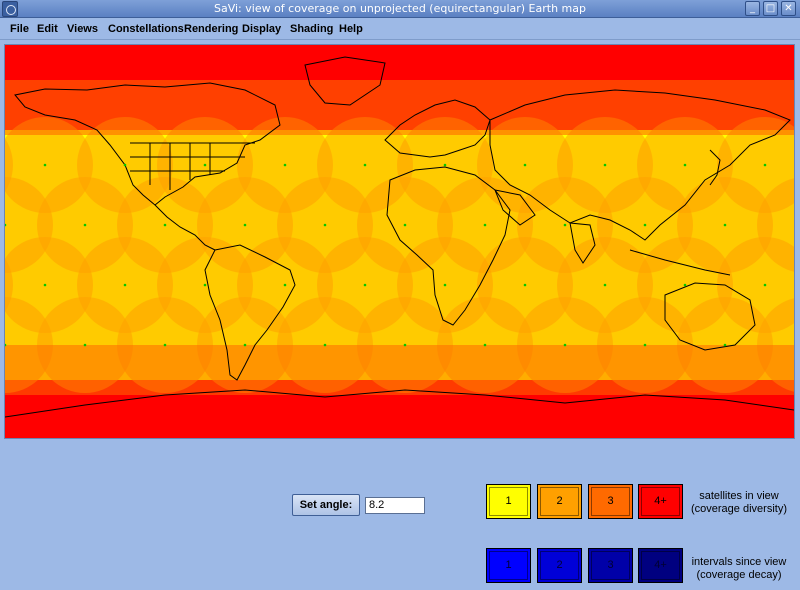 The image size is (800, 590). I want to click on diversity-swatch-4-label: 4+, so click(660, 501).